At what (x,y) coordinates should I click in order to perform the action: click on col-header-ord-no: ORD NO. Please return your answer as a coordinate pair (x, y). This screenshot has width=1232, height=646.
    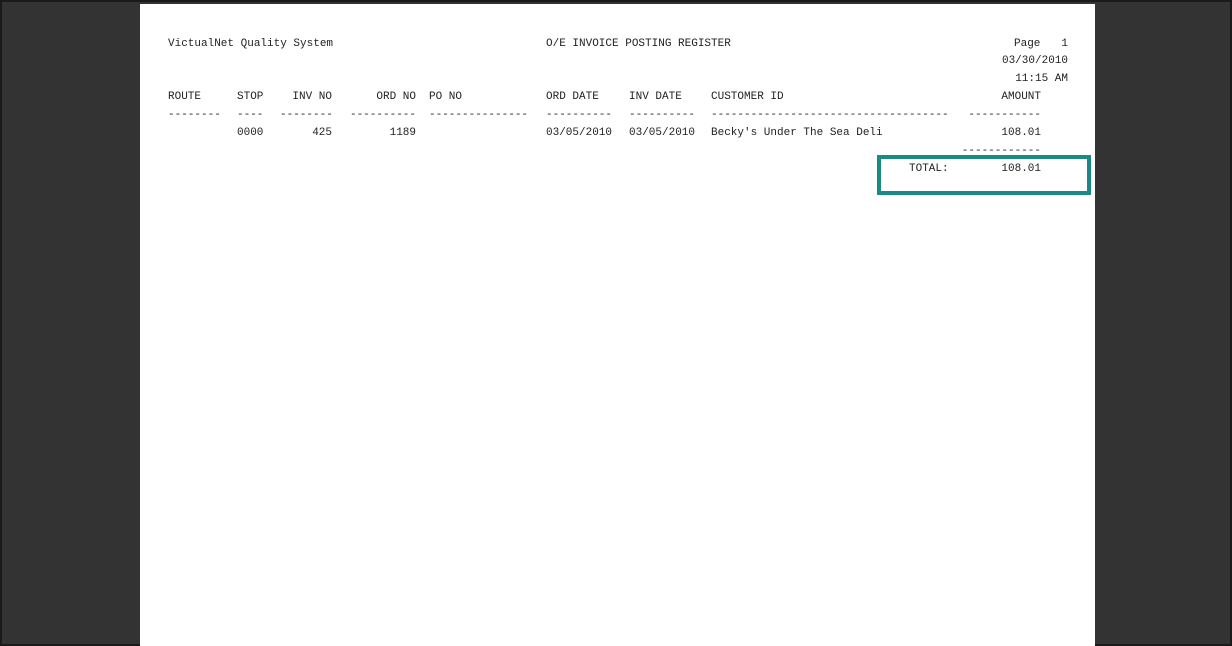
    Looking at the image, I should click on (396, 97).